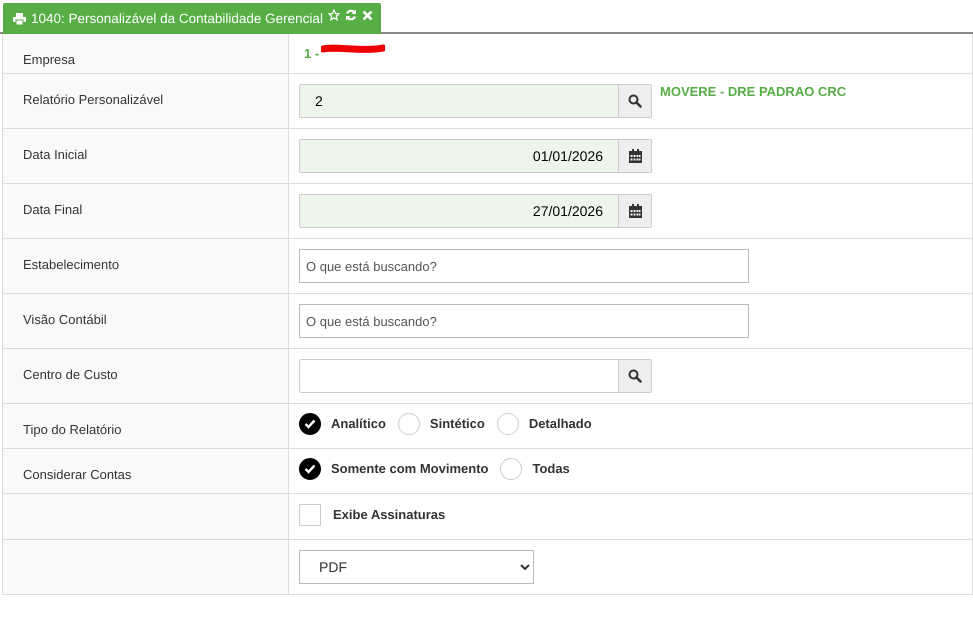 Image resolution: width=973 pixels, height=642 pixels. I want to click on field-label: Centro de Custo, so click(70, 374).